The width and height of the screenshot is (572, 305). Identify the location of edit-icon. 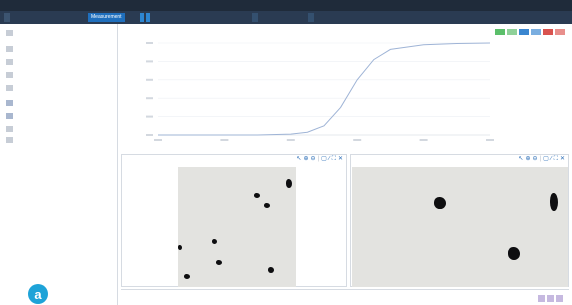
(9, 88).